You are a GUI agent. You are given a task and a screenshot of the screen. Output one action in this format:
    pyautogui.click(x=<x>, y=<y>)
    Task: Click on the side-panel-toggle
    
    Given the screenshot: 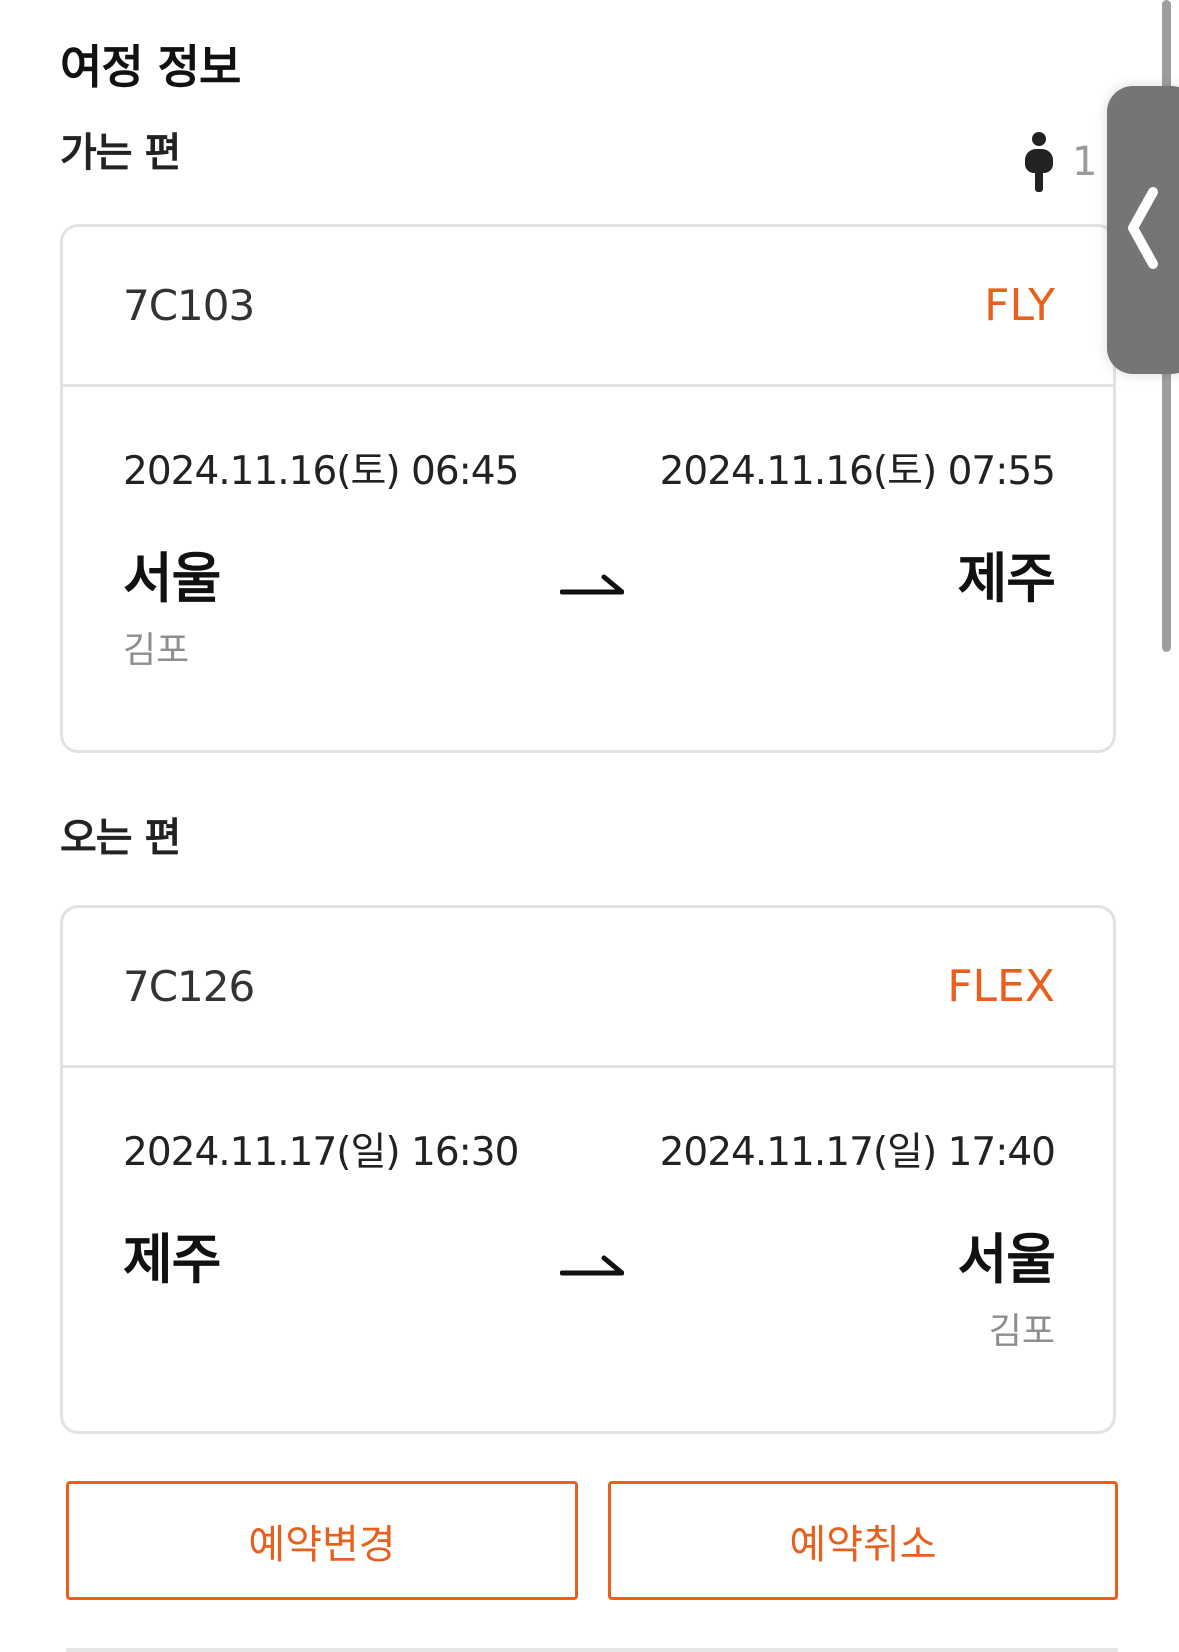 What is the action you would take?
    pyautogui.click(x=1143, y=230)
    